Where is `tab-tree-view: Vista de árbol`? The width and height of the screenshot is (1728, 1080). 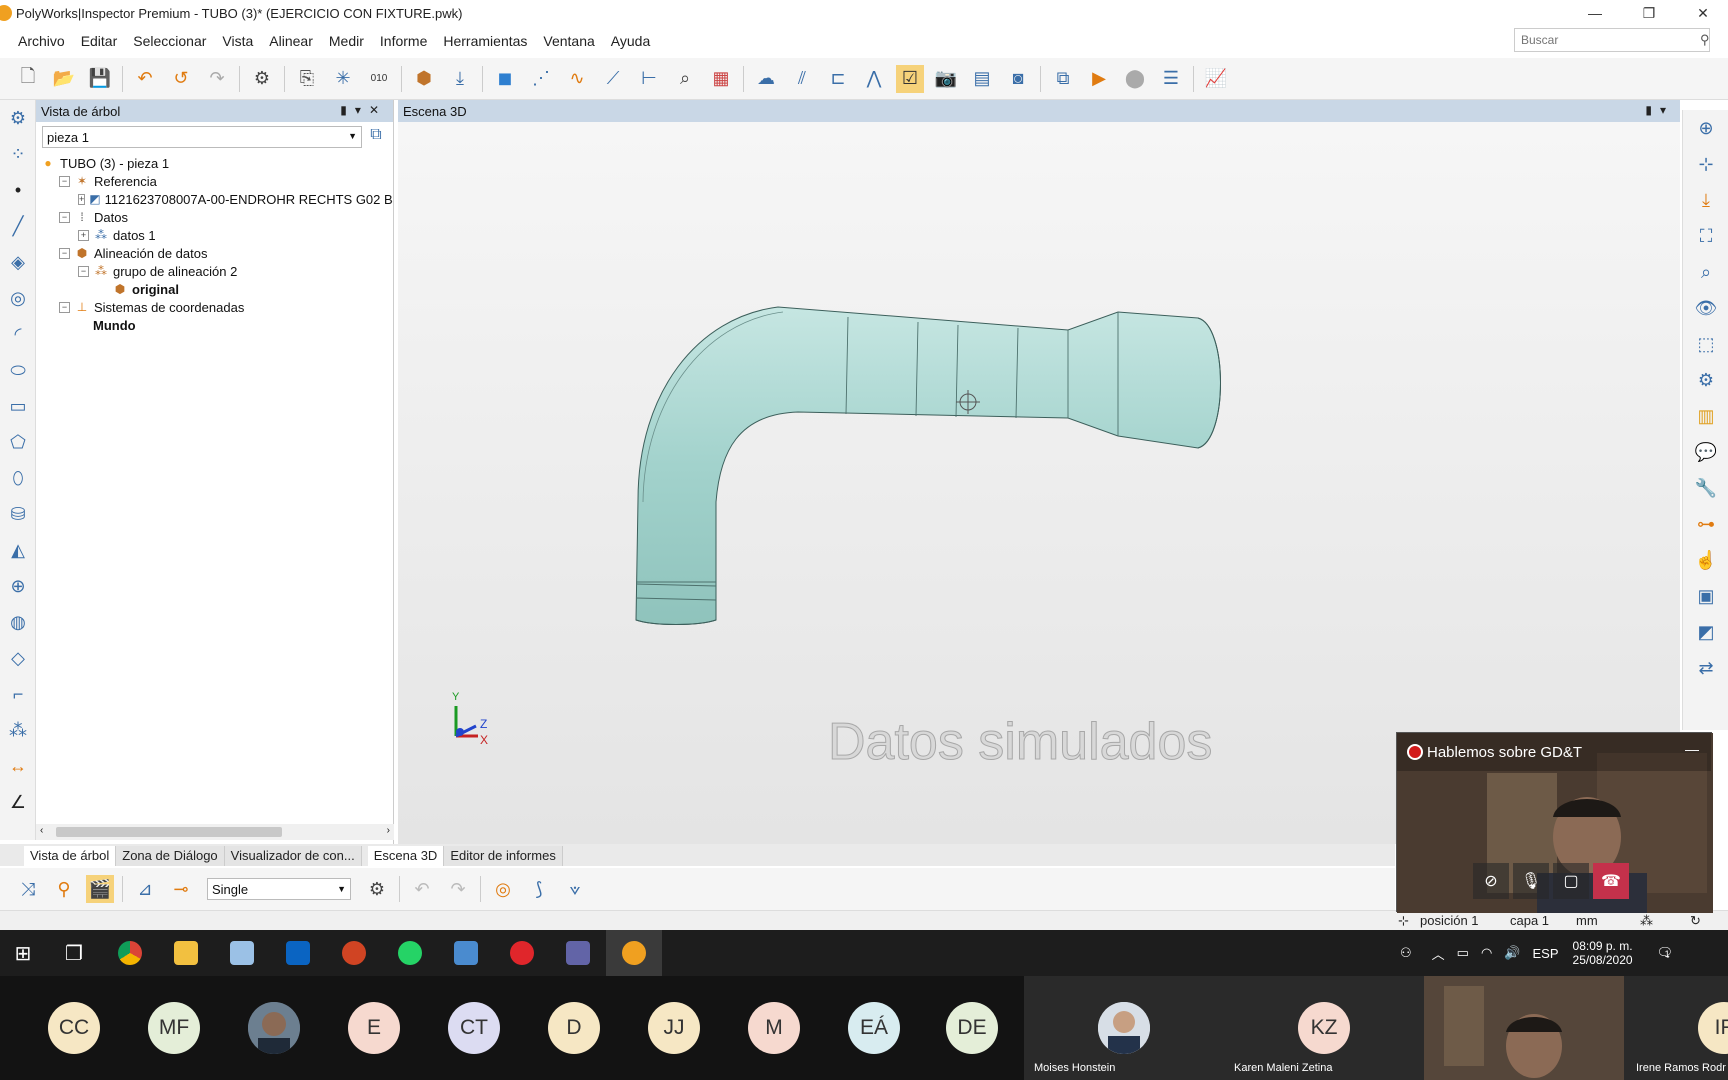
tab-tree-view: Vista de árbol is located at coordinates (70, 856).